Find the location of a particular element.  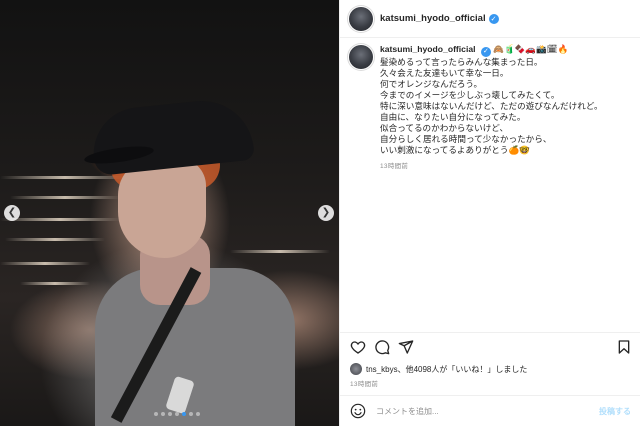

caption-username: katsumi_hyodo_official is located at coordinates (428, 49).